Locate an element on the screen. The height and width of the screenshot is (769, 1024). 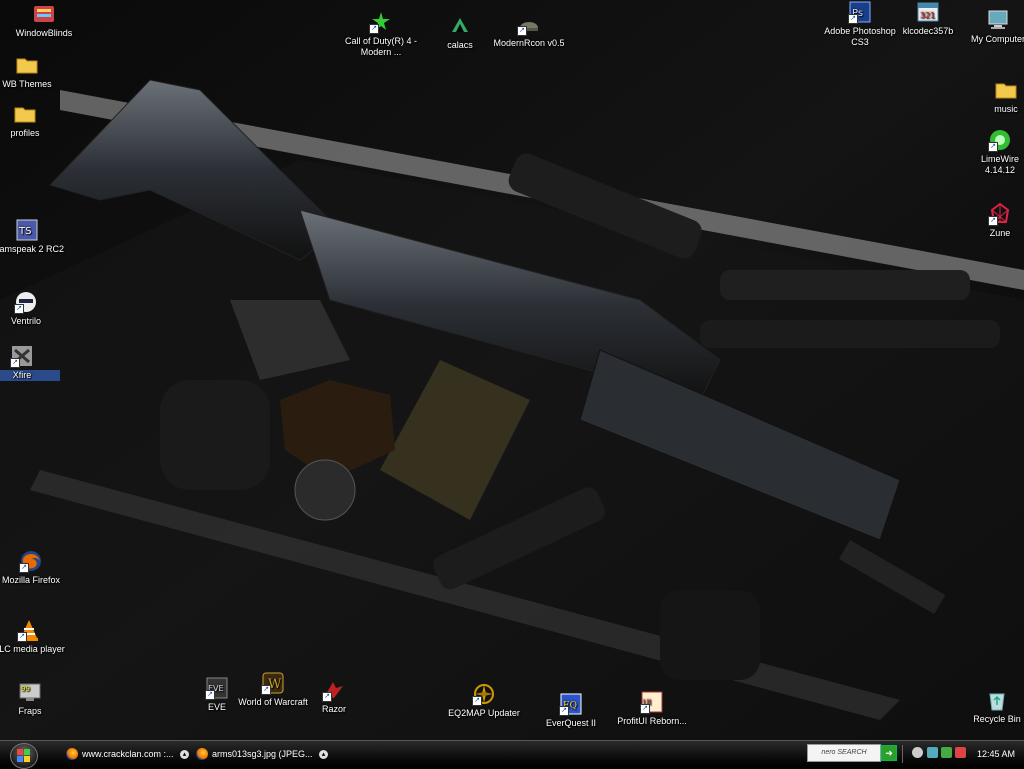
icon-label: profiles is located at coordinates (25, 133).